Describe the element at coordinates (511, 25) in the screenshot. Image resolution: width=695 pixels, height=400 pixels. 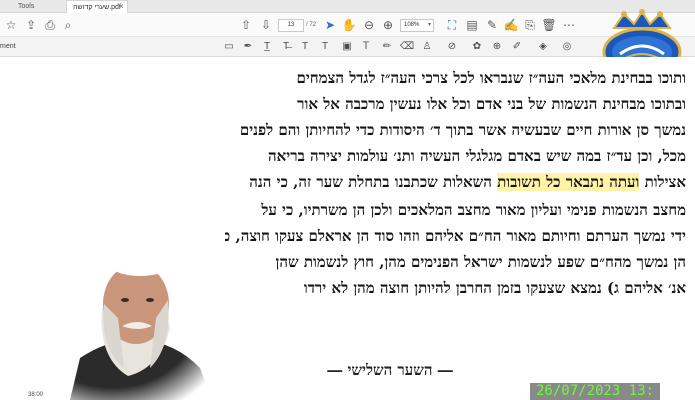
I see `sign-icon: ✍` at that location.